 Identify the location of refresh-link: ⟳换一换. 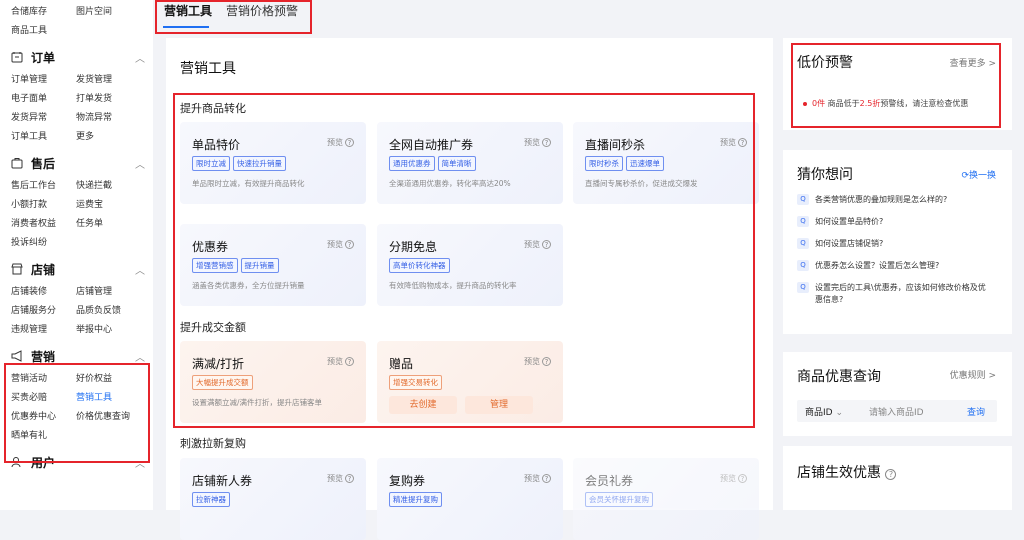
(978, 174).